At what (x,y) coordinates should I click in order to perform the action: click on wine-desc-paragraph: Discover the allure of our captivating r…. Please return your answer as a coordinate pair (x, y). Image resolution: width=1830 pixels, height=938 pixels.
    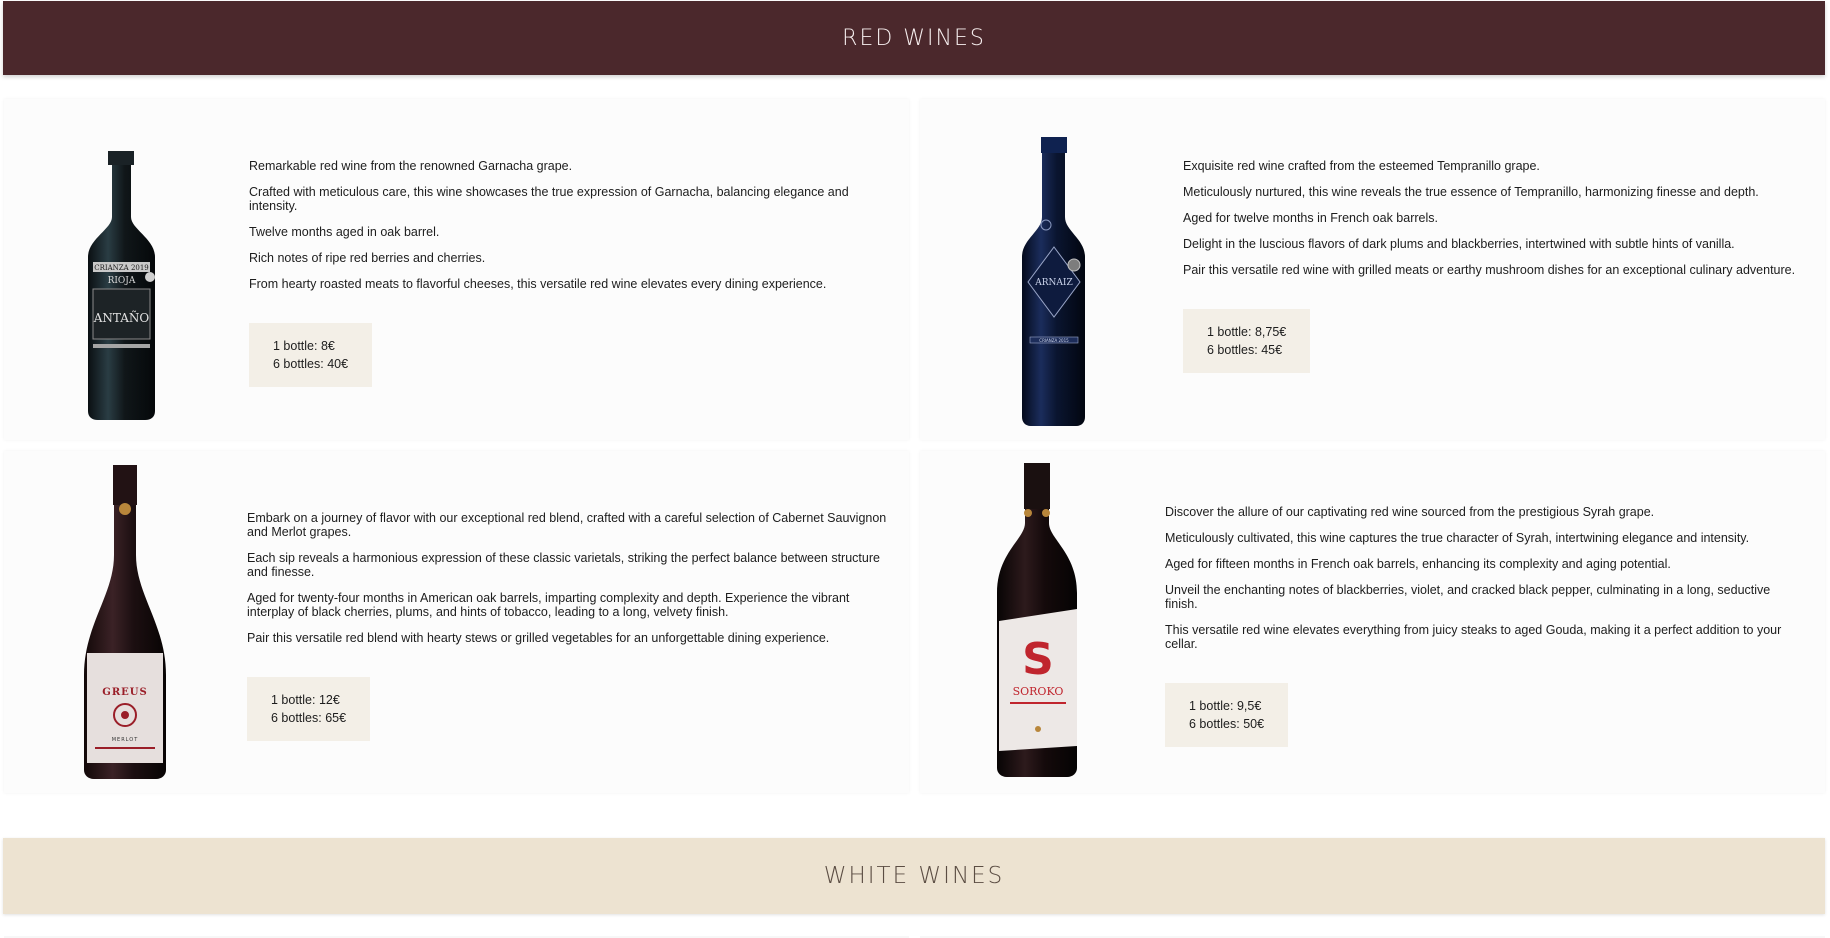
    Looking at the image, I should click on (1410, 512).